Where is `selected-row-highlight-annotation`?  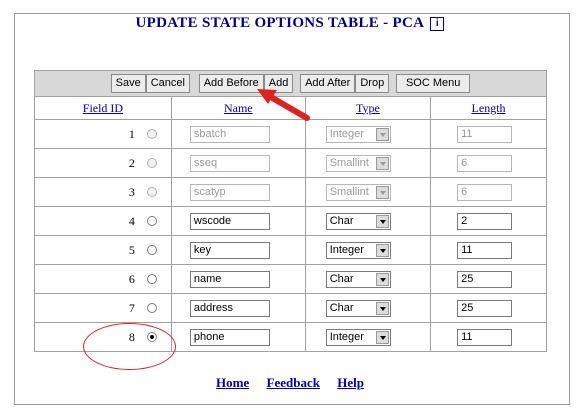 selected-row-highlight-annotation is located at coordinates (129, 346).